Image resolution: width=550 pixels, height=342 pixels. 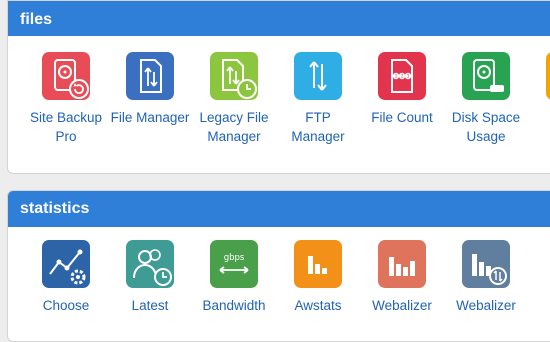 I want to click on choose-stats-icon, so click(x=66, y=264).